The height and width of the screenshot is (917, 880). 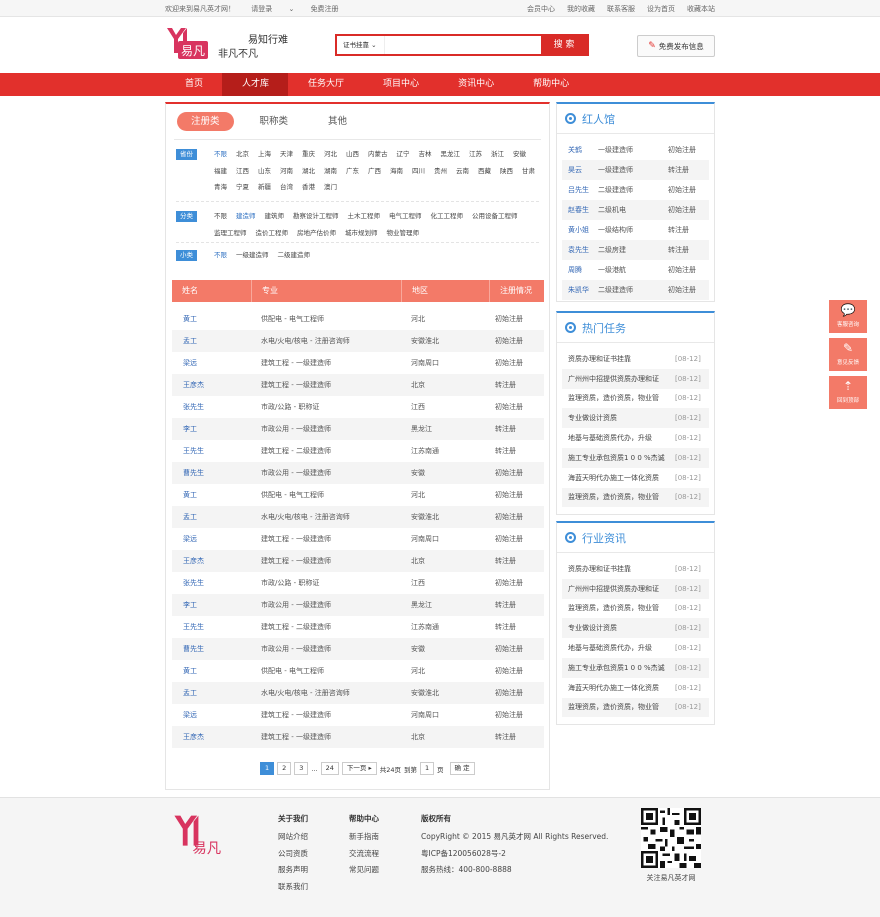 What do you see at coordinates (618, 359) in the screenshot?
I see `task-item-title: 资质办理和证书挂靠` at bounding box center [618, 359].